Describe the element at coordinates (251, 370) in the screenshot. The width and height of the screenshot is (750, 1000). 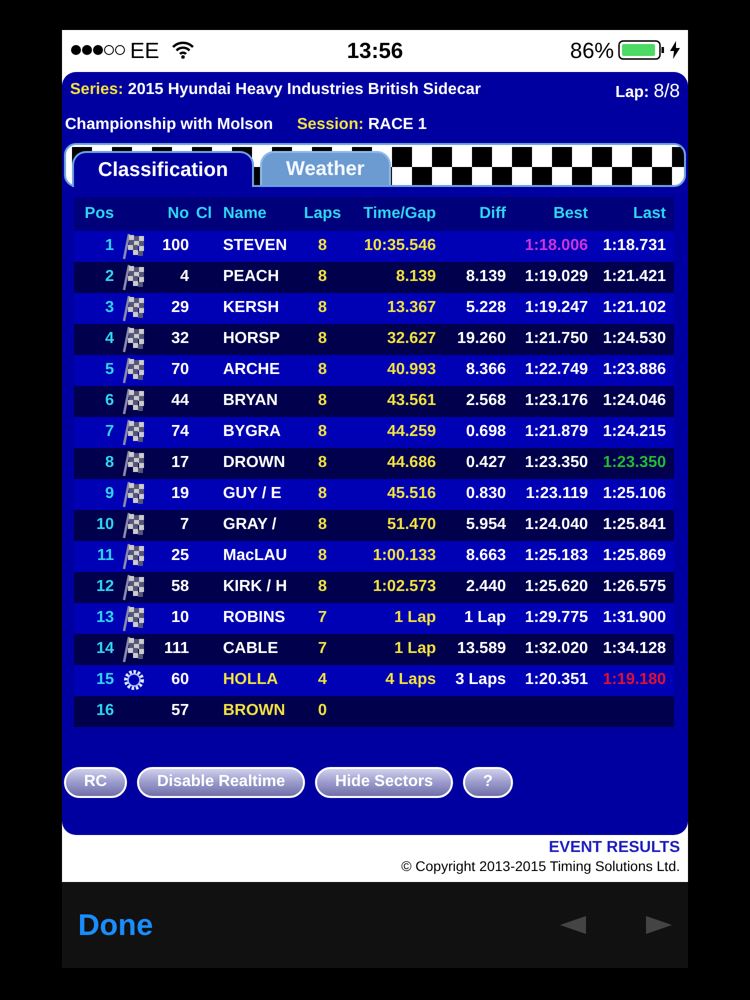
I see `table-cell-text: ARCHE` at that location.